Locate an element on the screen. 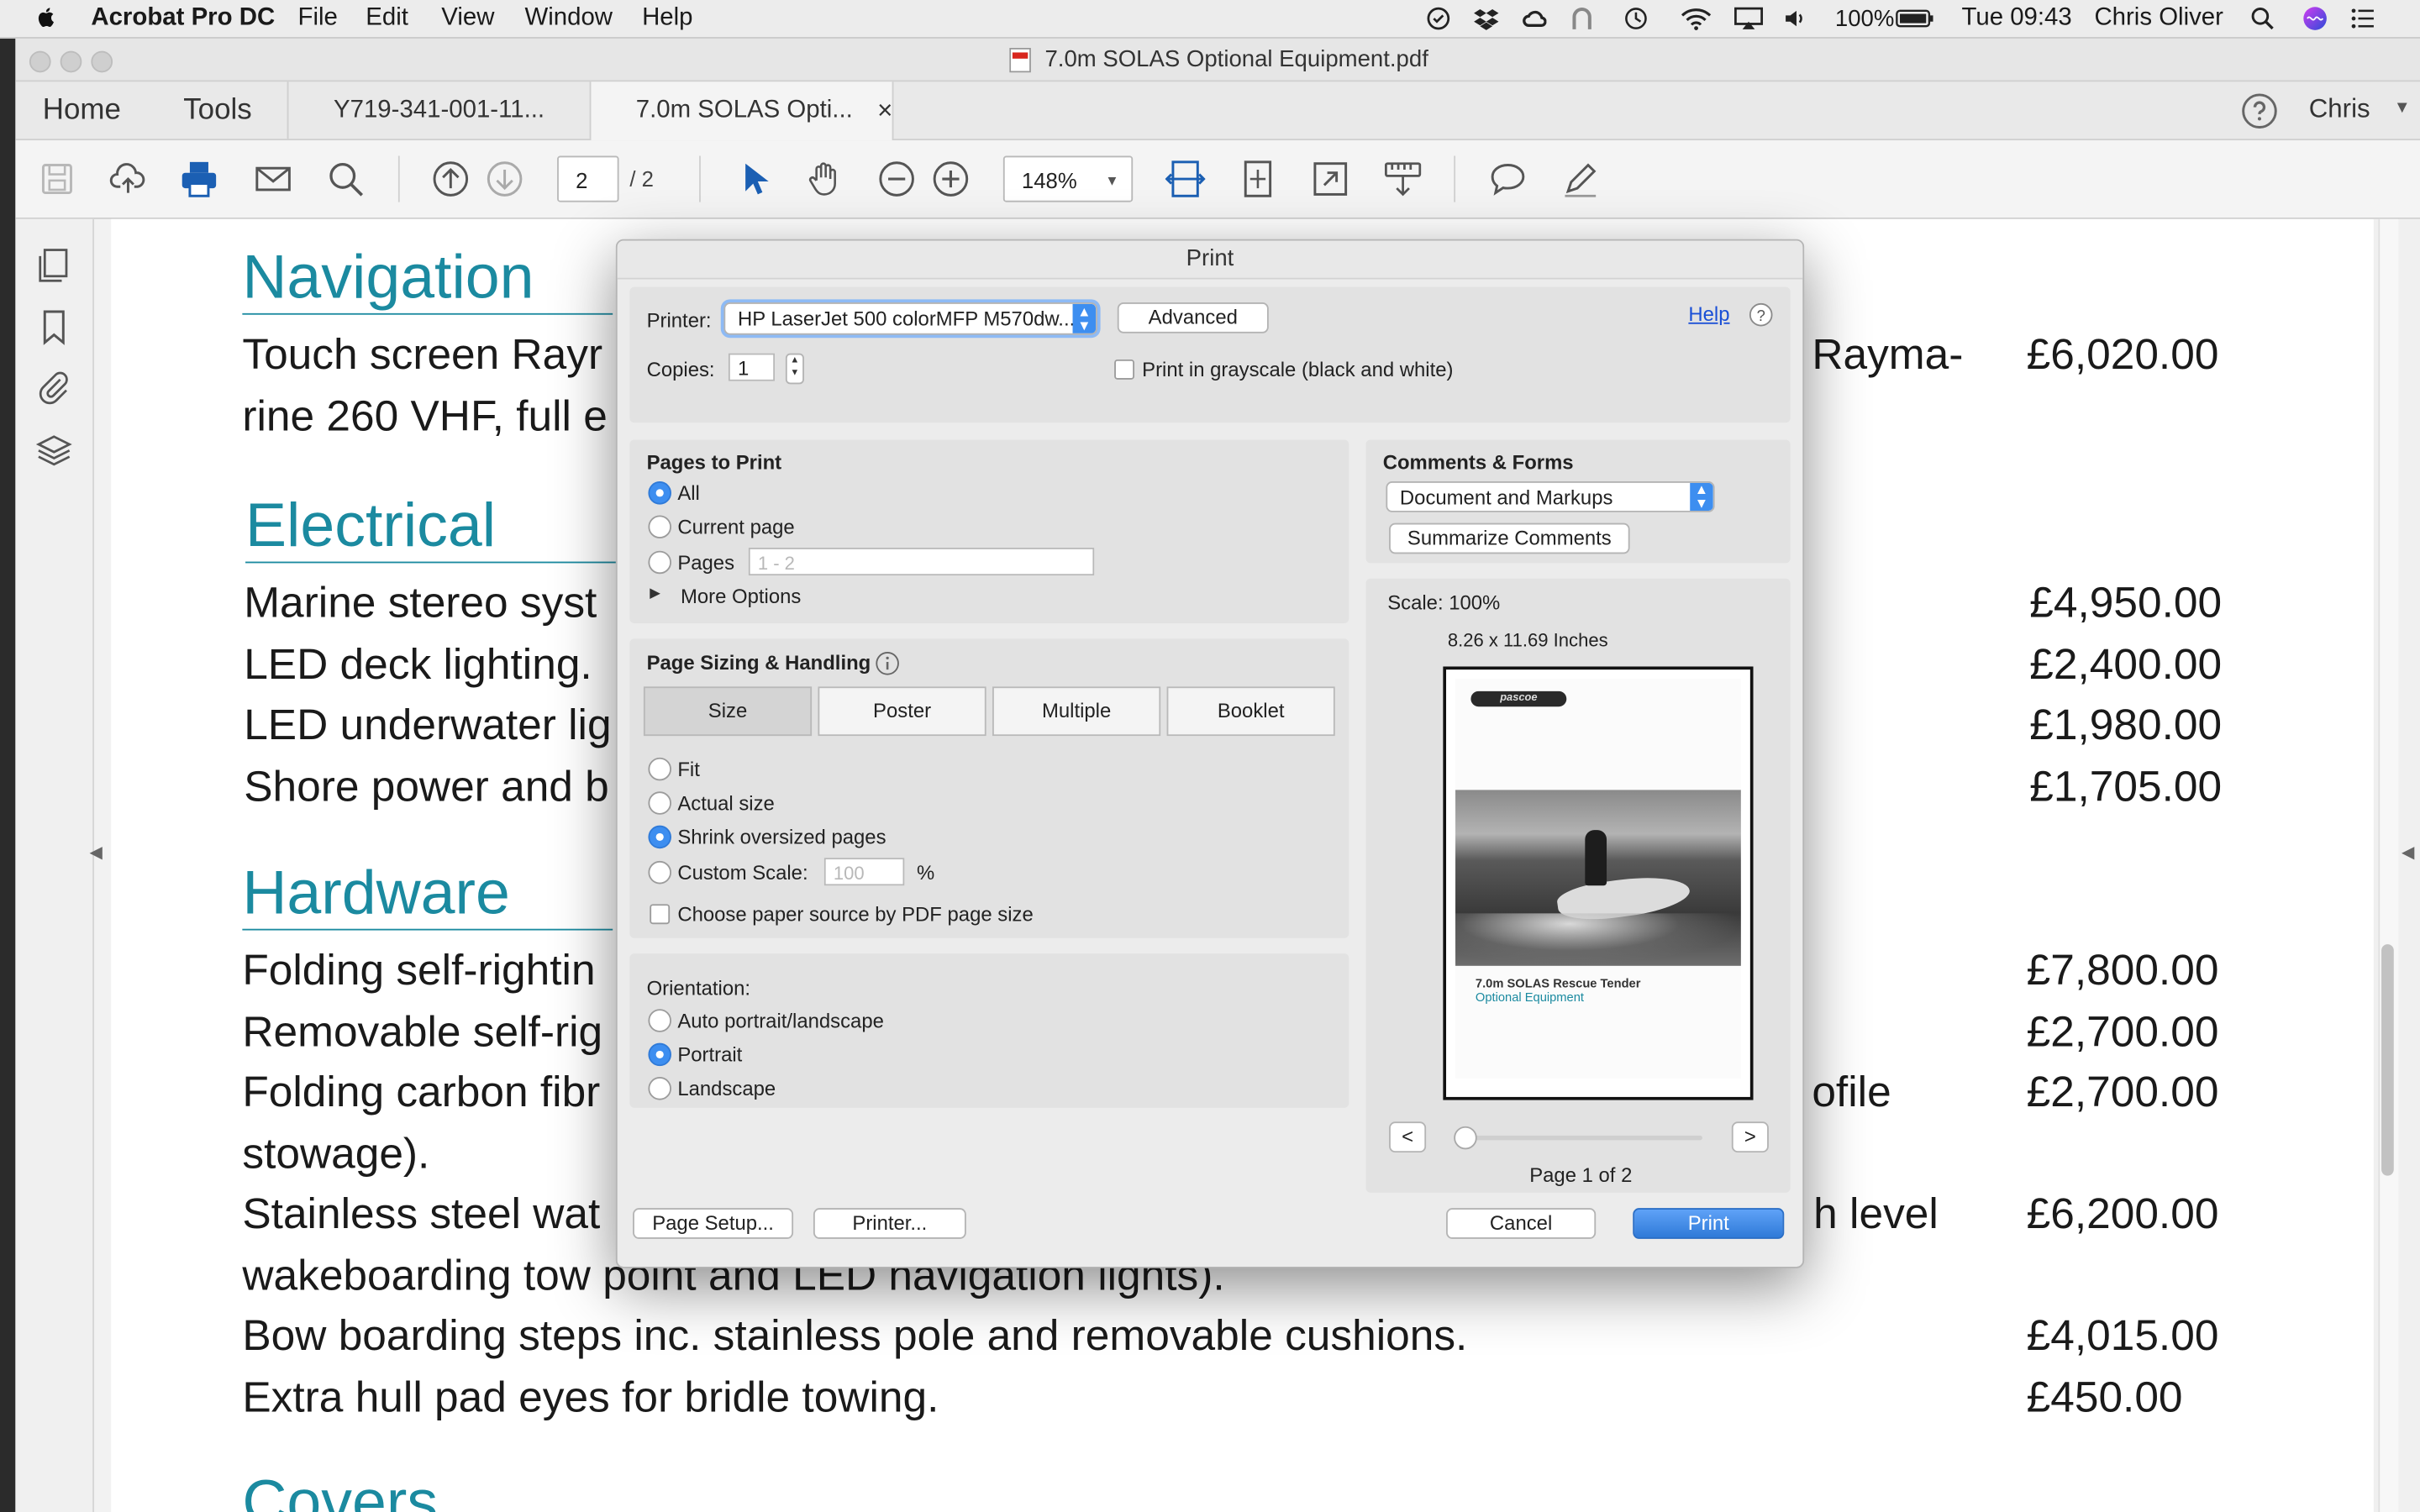  select-cursor-icon is located at coordinates (753, 179).